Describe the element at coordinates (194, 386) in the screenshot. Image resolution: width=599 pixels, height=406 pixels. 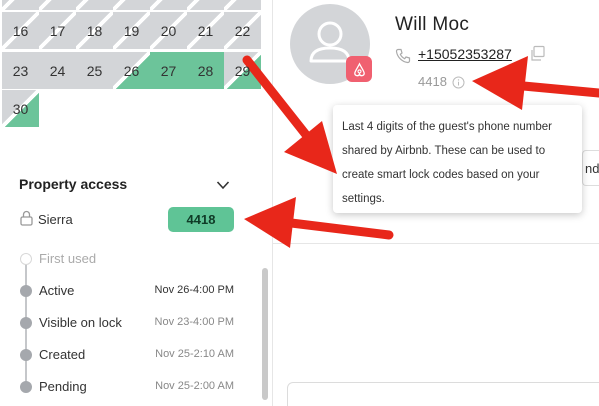
I see `timeline-time: Nov 25-2:00 AM` at that location.